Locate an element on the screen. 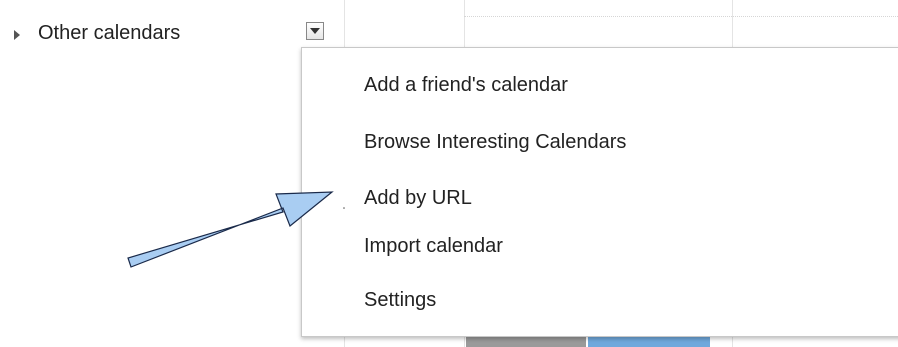  triangle-right-icon is located at coordinates (17, 35).